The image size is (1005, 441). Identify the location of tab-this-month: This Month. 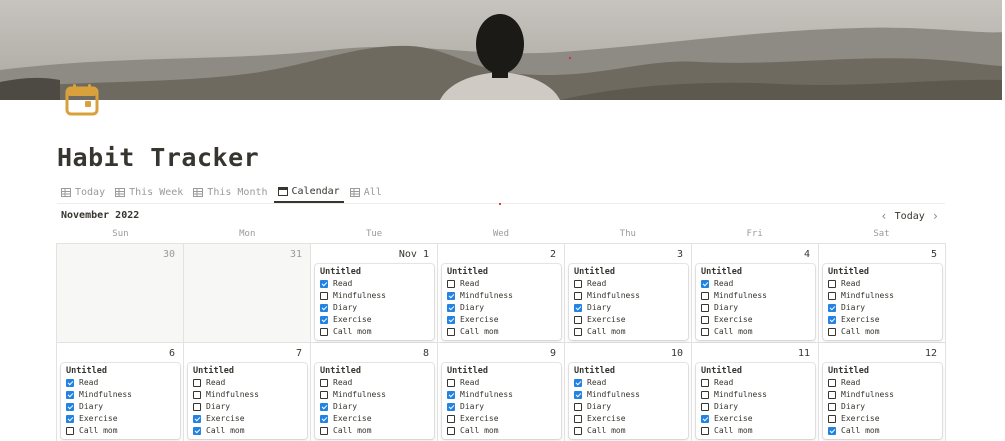
(230, 192).